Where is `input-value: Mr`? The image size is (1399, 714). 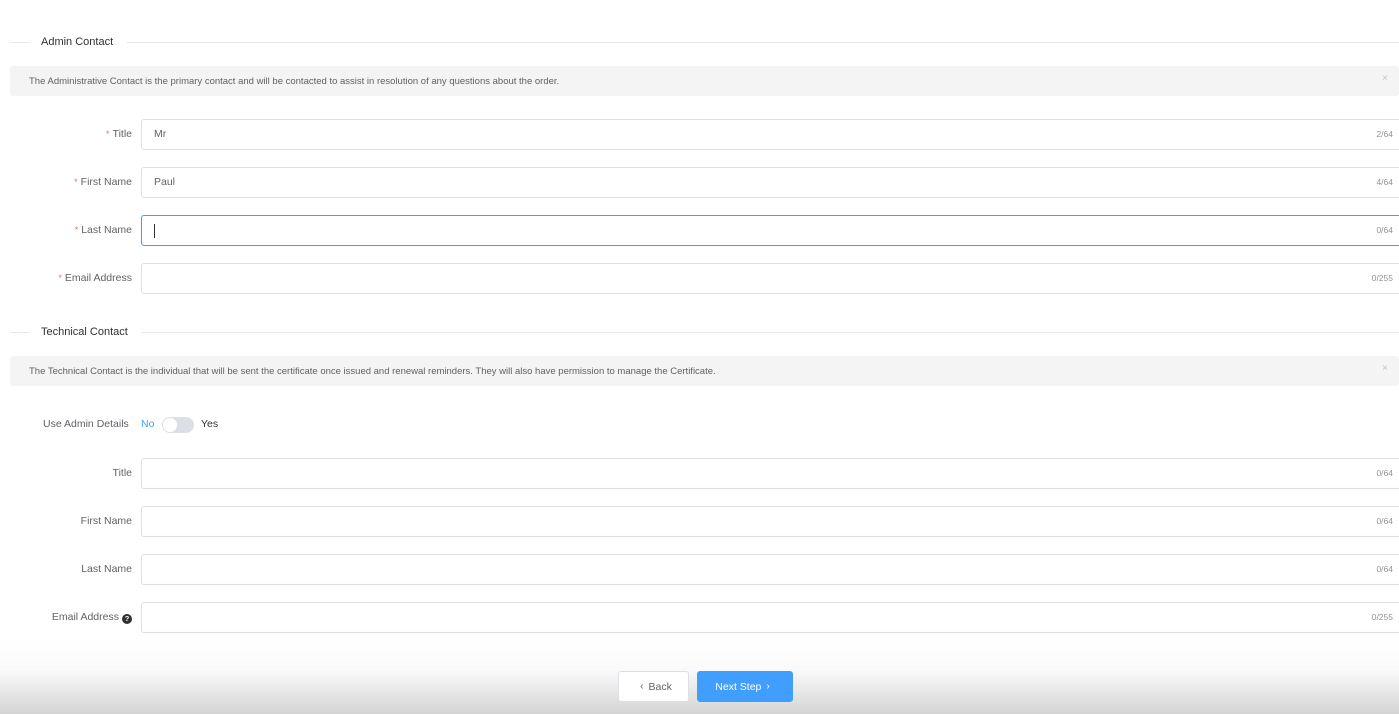 input-value: Mr is located at coordinates (160, 134).